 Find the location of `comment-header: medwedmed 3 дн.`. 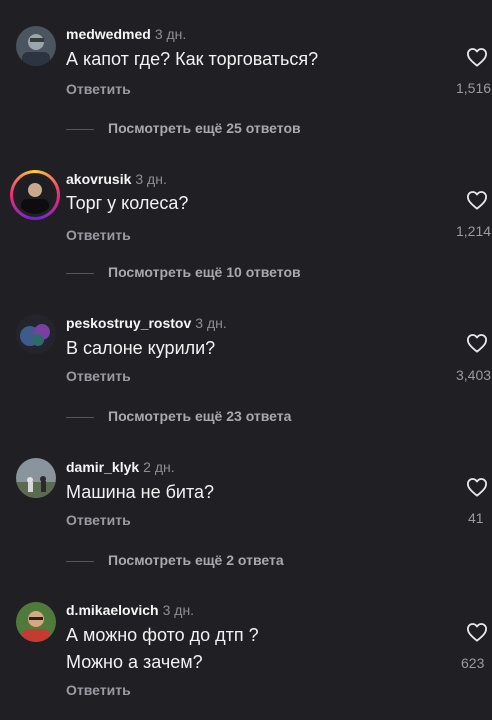

comment-header: medwedmed 3 дн. is located at coordinates (126, 34).